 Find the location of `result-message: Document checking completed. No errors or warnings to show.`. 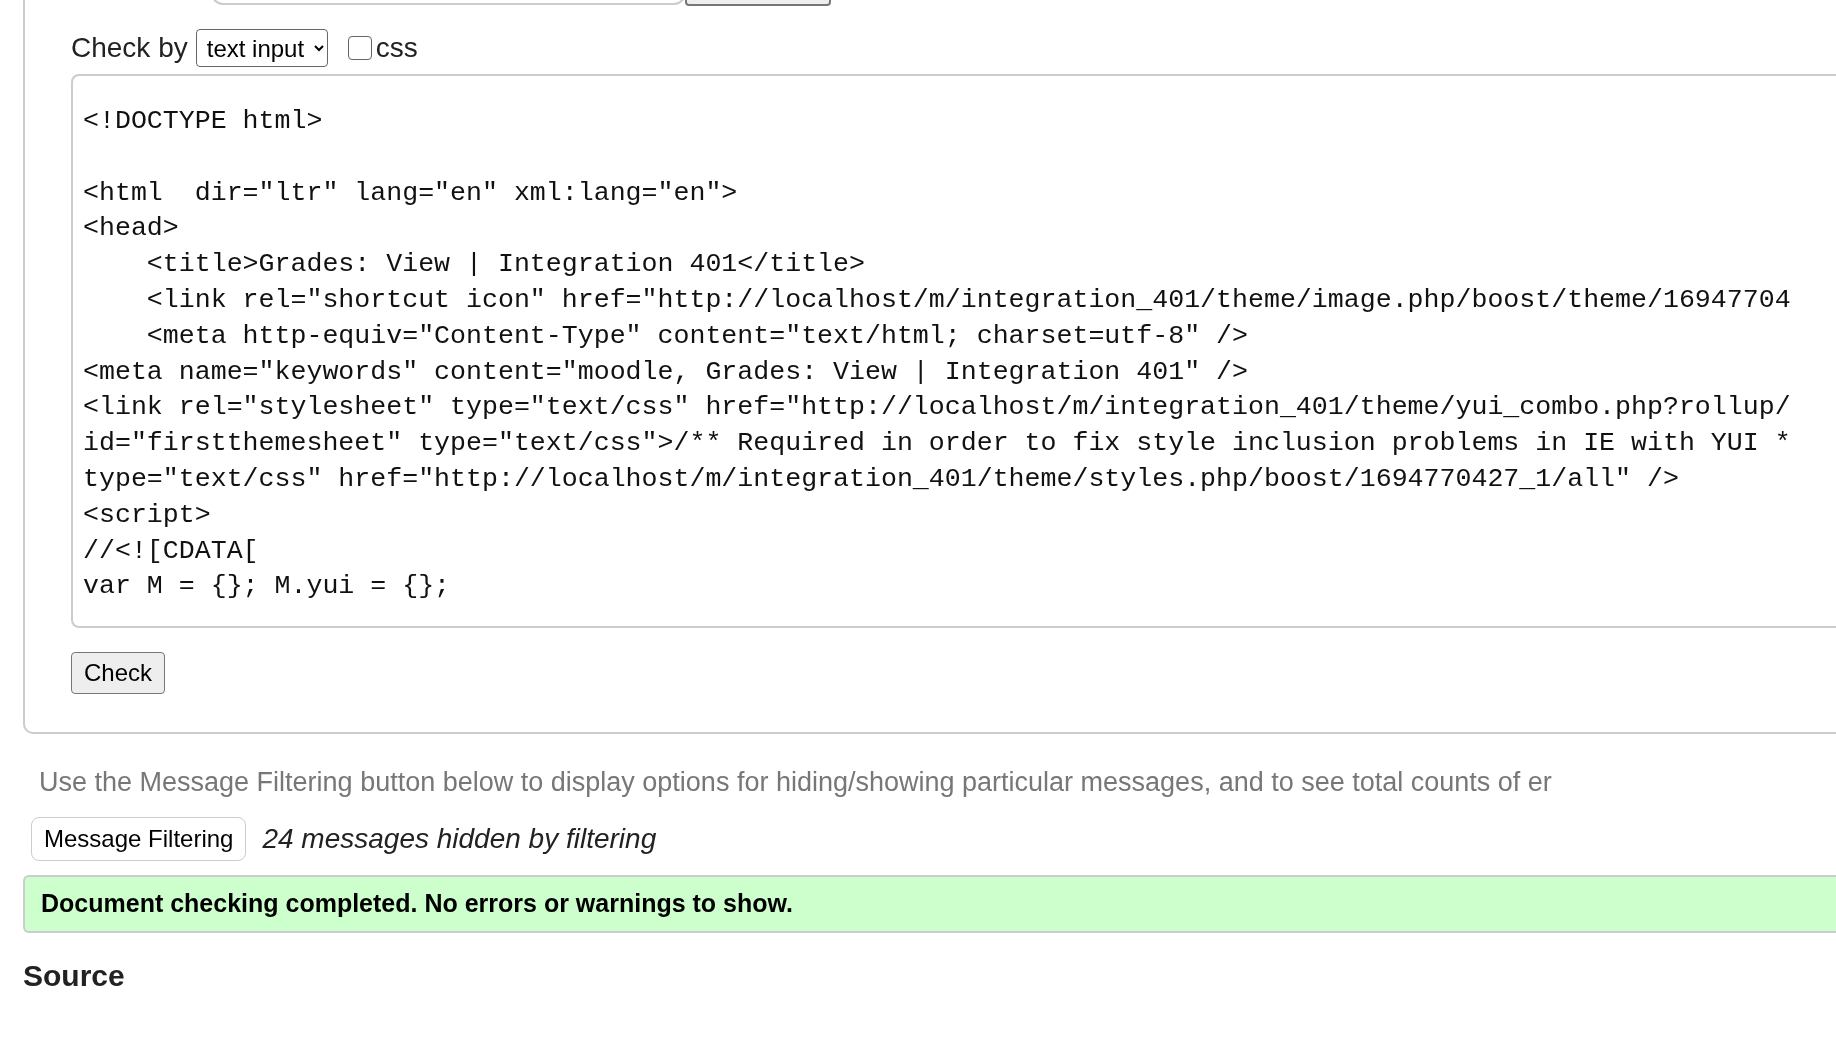

result-message: Document checking completed. No errors or warnings to show. is located at coordinates (417, 903).